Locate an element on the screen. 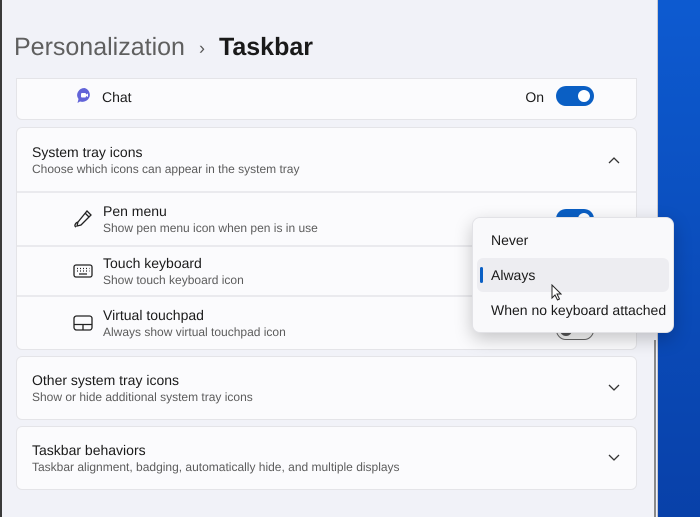 Image resolution: width=700 pixels, height=517 pixels. touchpad-icon is located at coordinates (83, 323).